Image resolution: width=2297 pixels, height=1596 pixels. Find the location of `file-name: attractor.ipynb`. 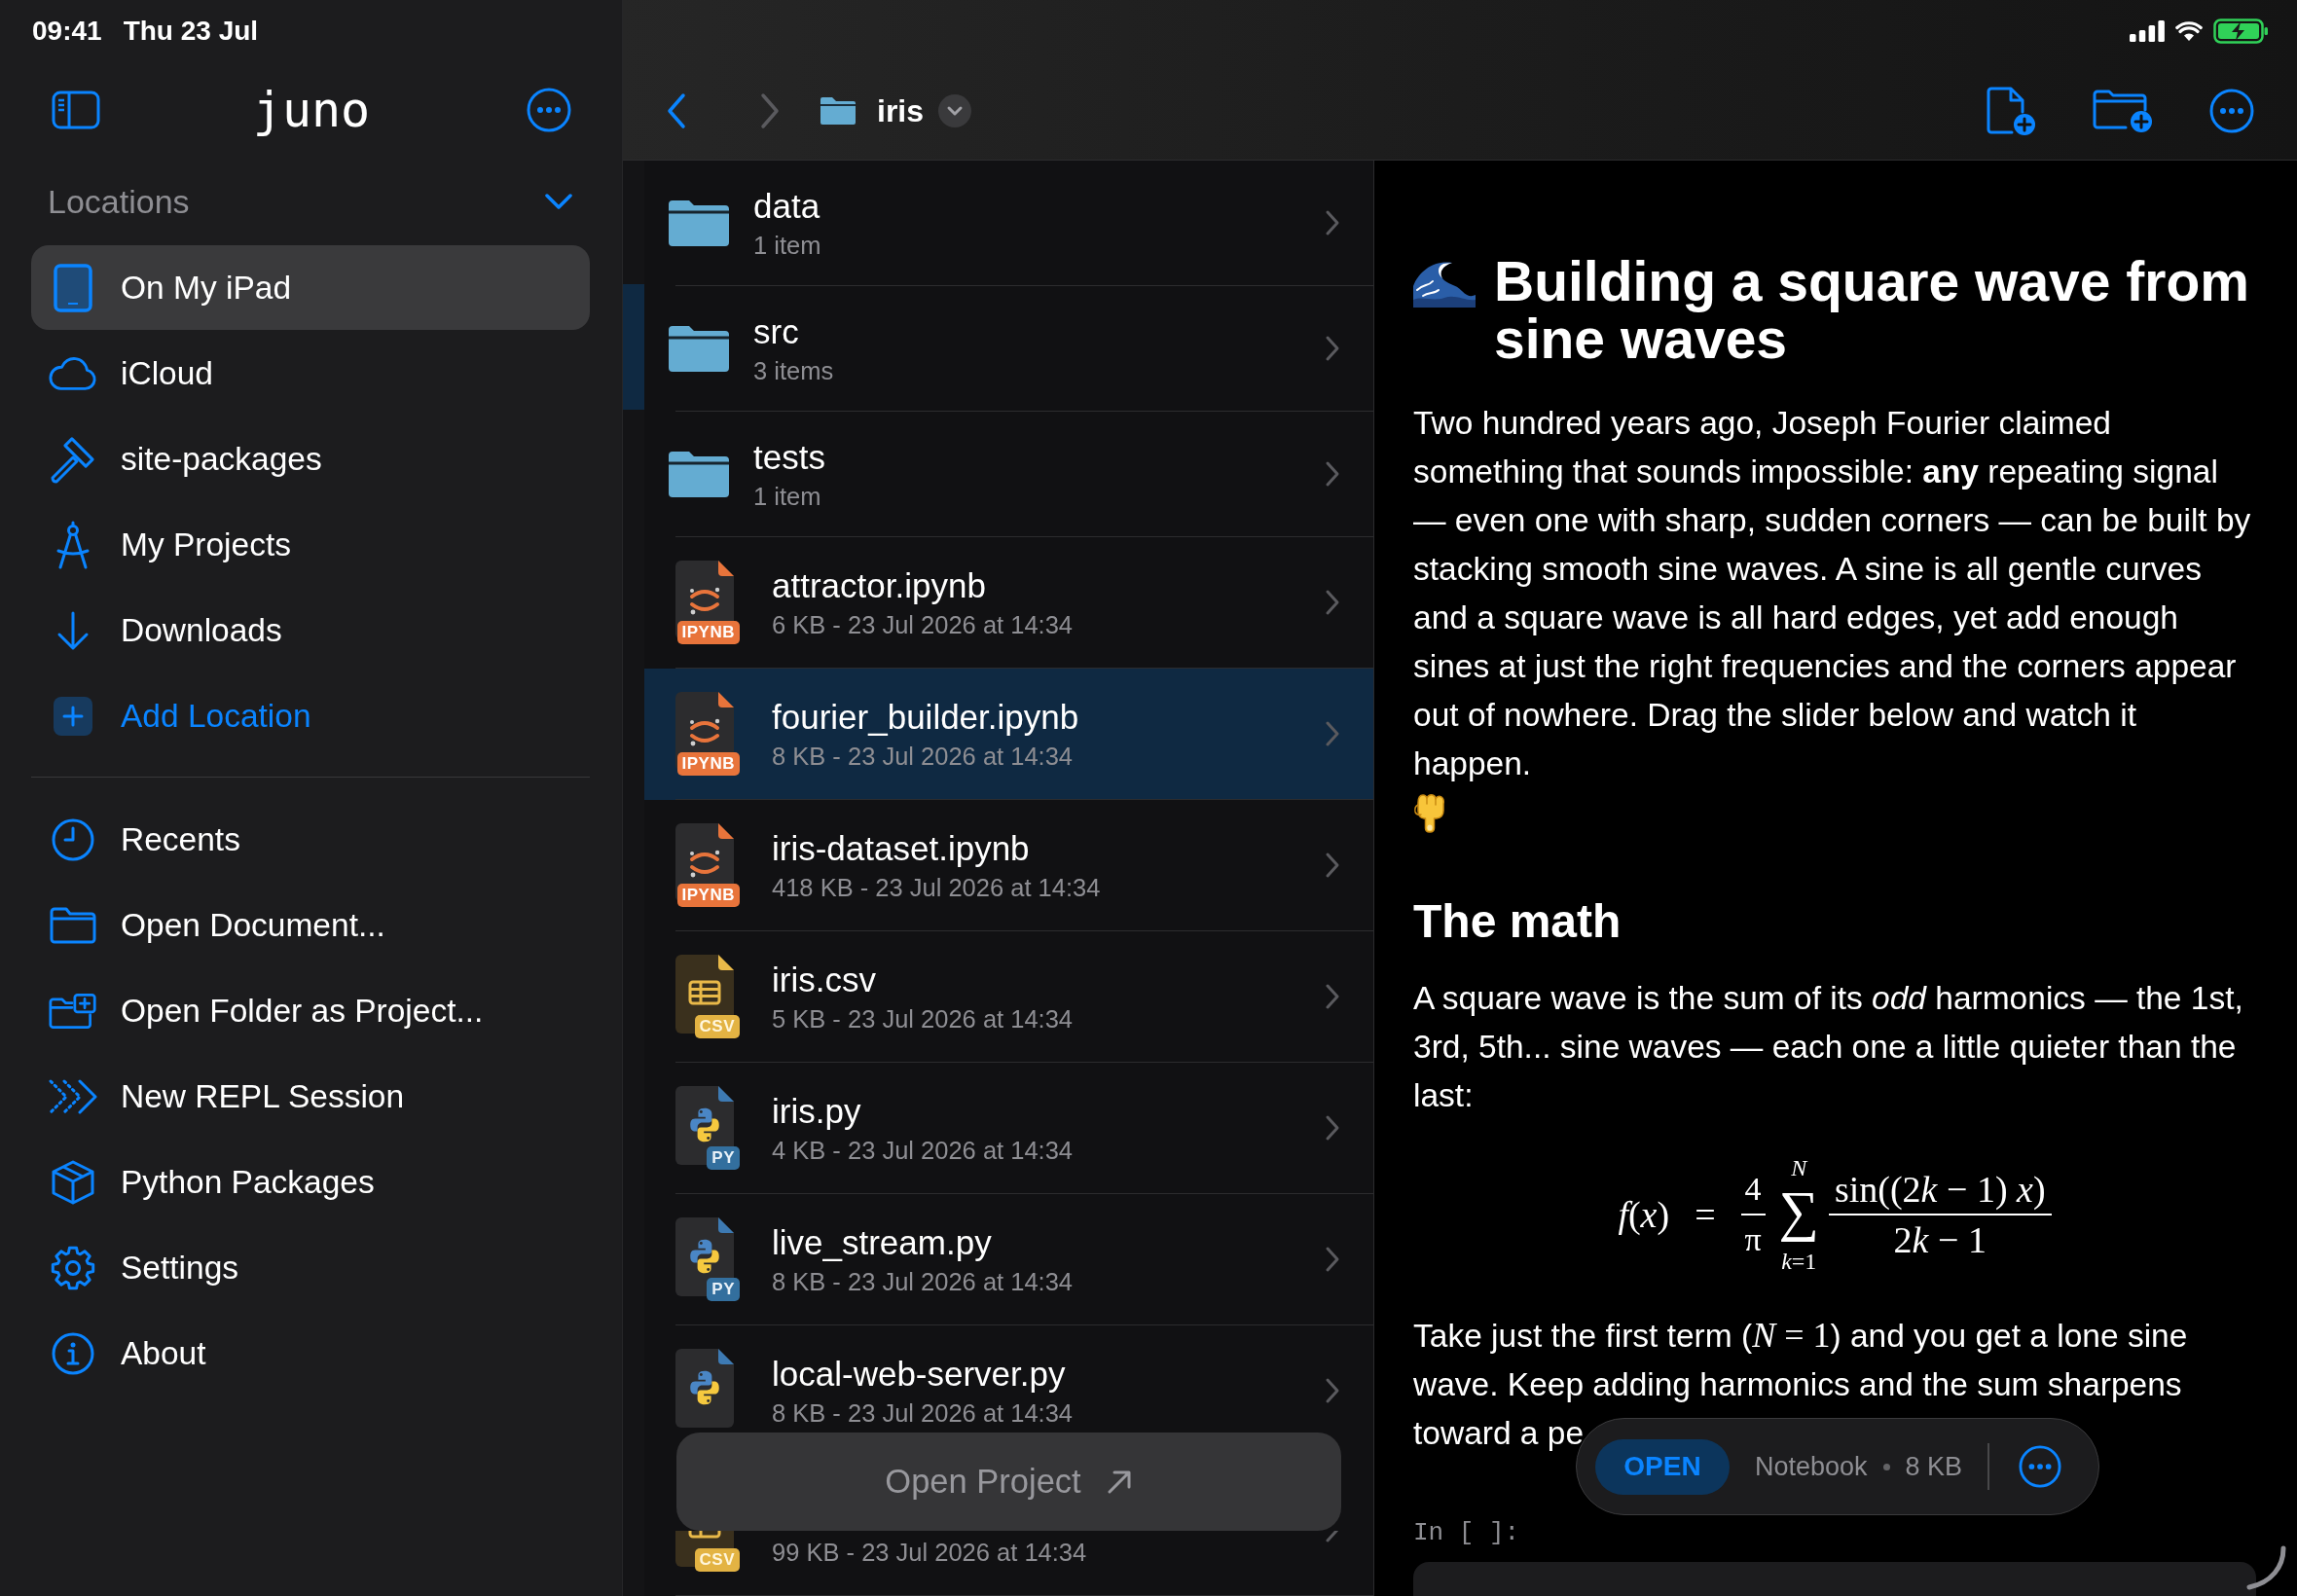

file-name: attractor.ipynb is located at coordinates (879, 585).